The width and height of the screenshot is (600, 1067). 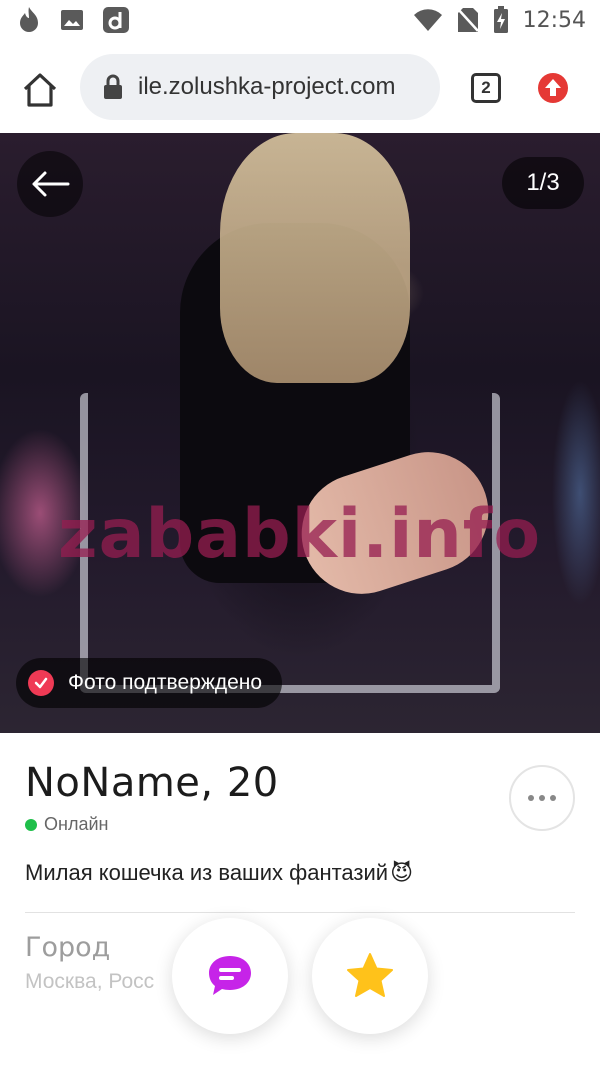 I want to click on fire-icon, so click(x=29, y=19).